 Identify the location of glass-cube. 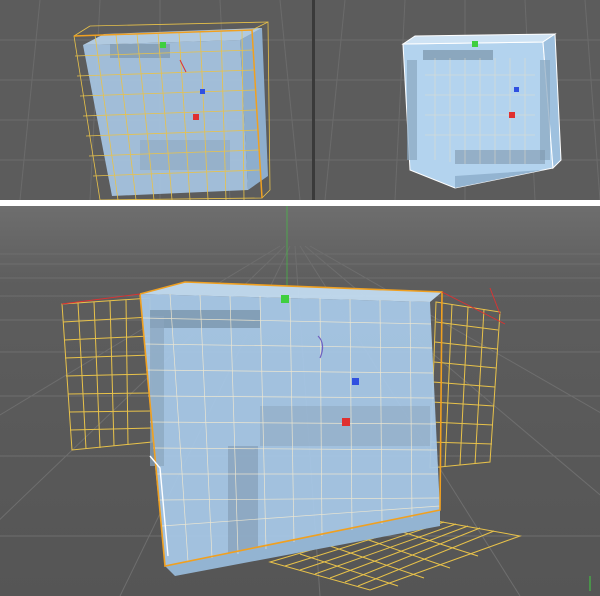
(481, 111).